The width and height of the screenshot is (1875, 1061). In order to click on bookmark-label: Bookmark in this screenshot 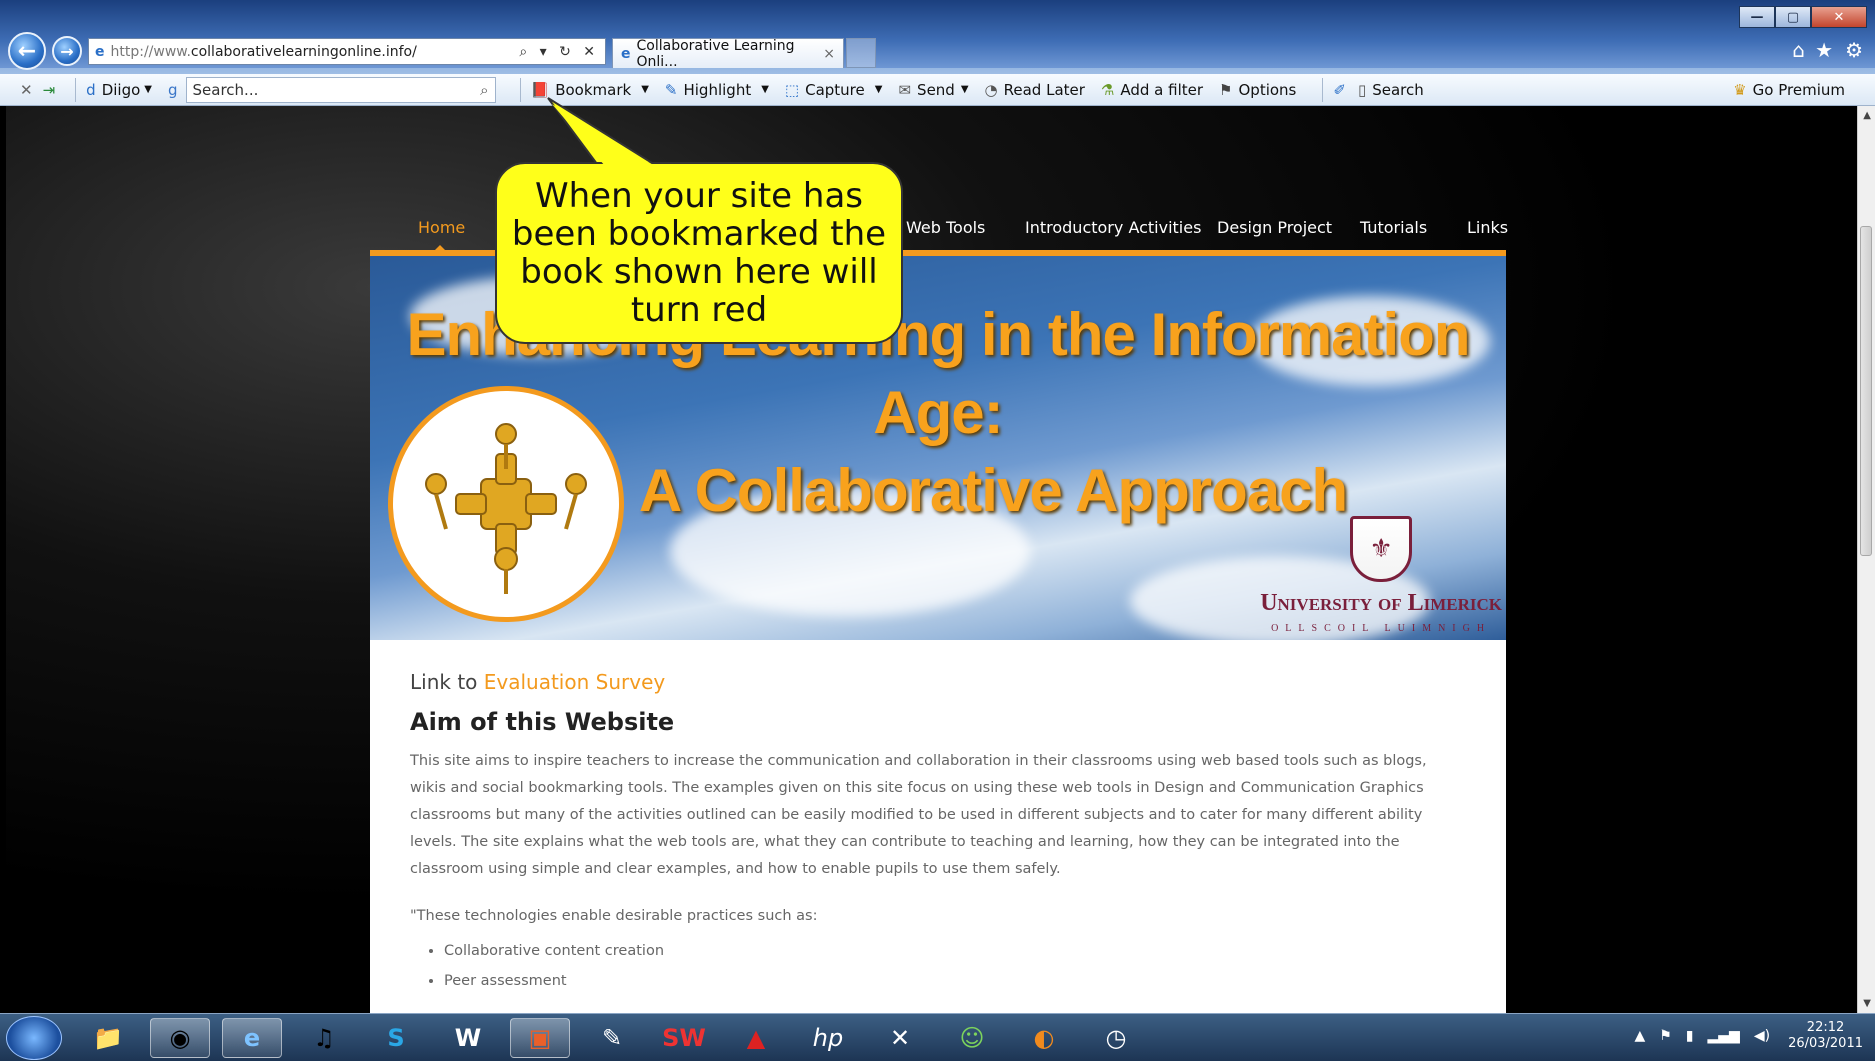, I will do `click(593, 89)`.